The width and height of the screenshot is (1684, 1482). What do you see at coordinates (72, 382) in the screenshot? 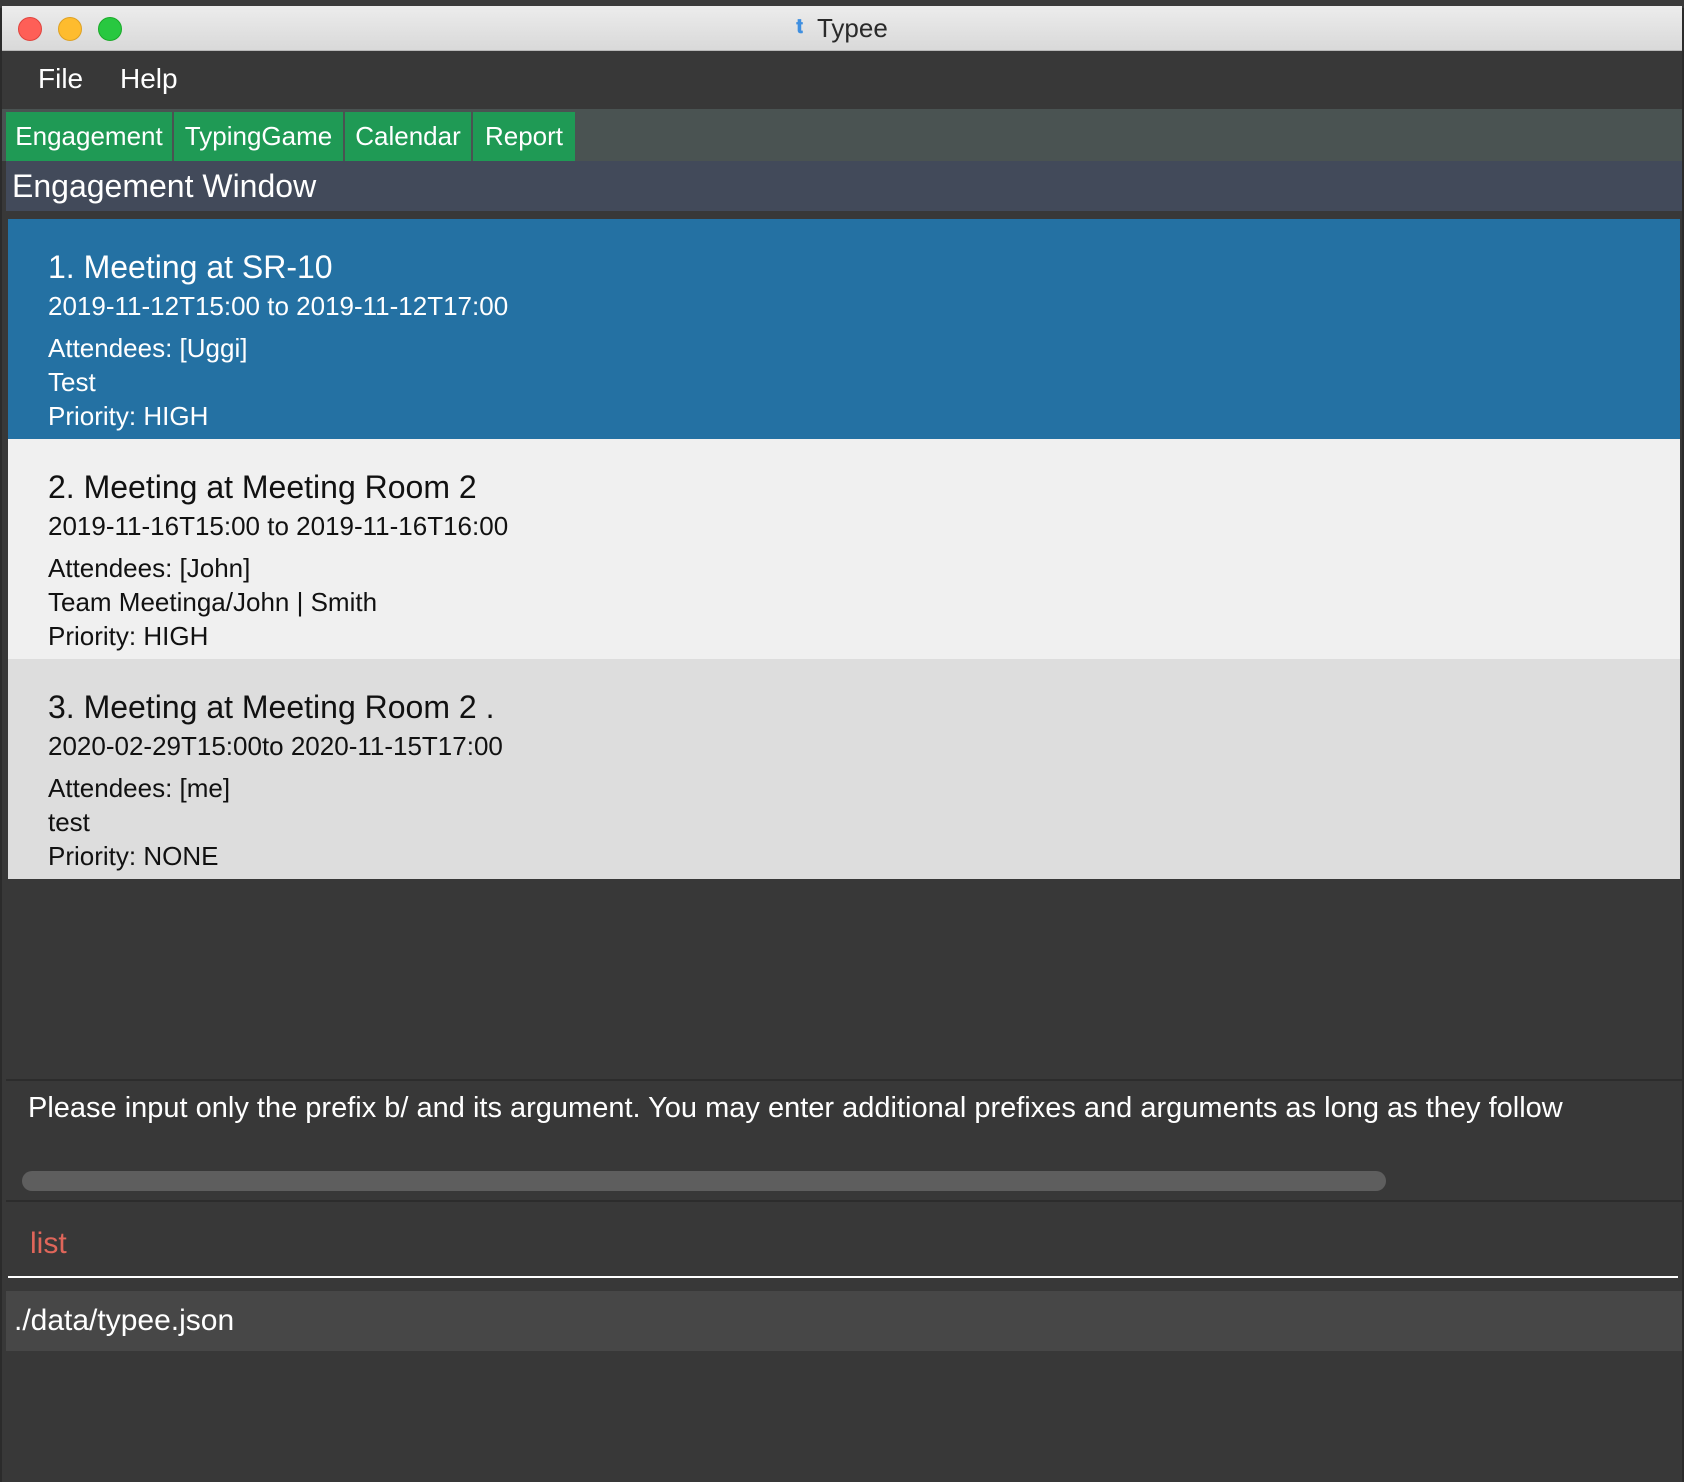
I see `engagement-description: Test` at bounding box center [72, 382].